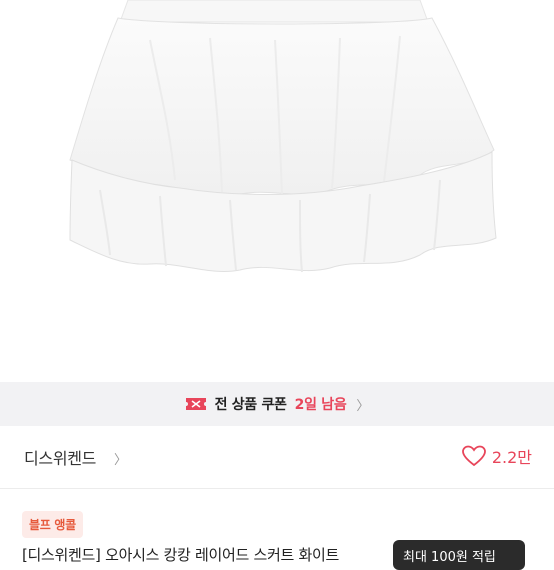 This screenshot has height=570, width=554. What do you see at coordinates (60, 457) in the screenshot?
I see `shop-name-link: 디스위켄드` at bounding box center [60, 457].